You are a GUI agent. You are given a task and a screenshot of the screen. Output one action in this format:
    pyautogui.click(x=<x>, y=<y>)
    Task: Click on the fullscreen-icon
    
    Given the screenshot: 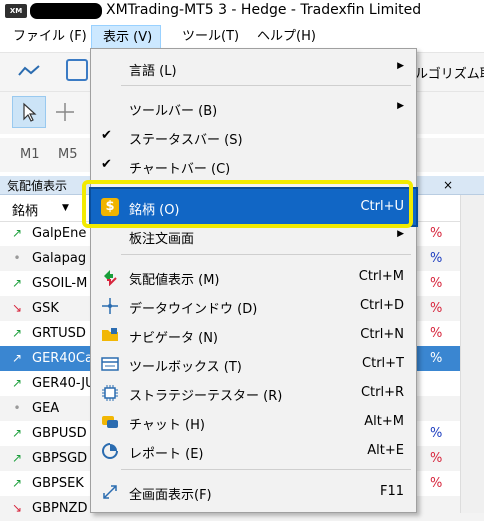 What is the action you would take?
    pyautogui.click(x=110, y=492)
    